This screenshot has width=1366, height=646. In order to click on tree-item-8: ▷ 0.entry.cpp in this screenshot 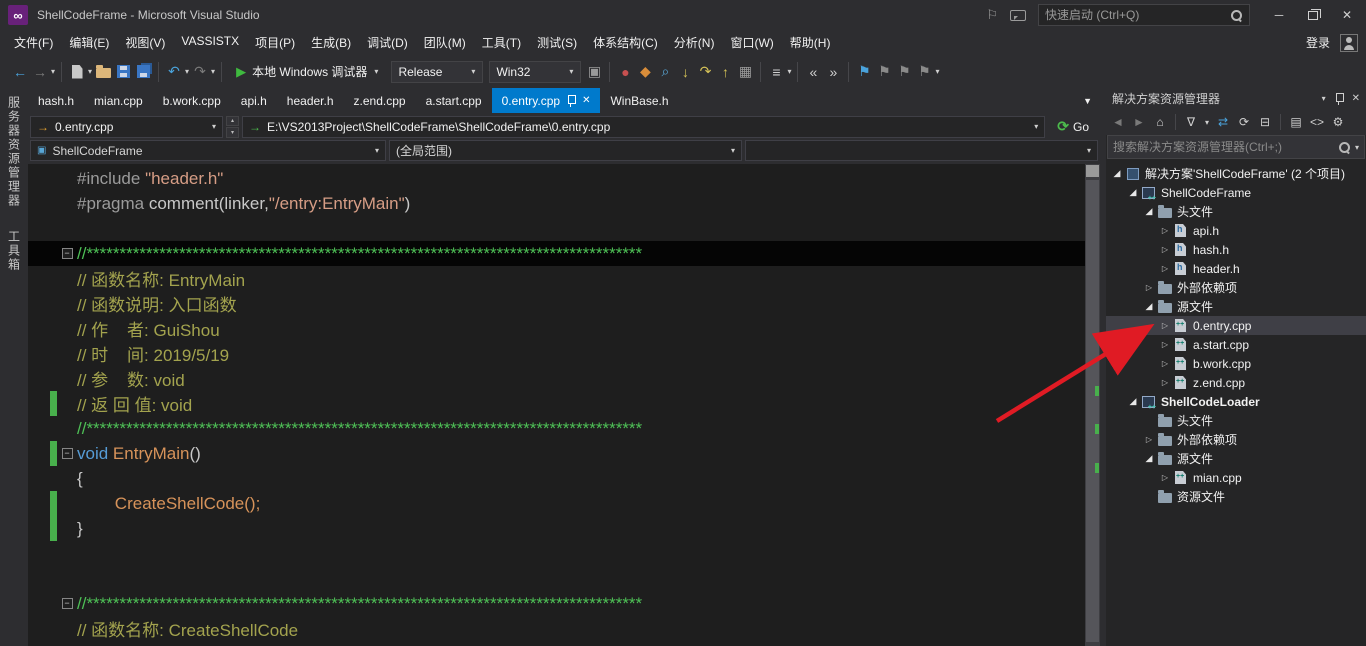, I will do `click(1236, 325)`.